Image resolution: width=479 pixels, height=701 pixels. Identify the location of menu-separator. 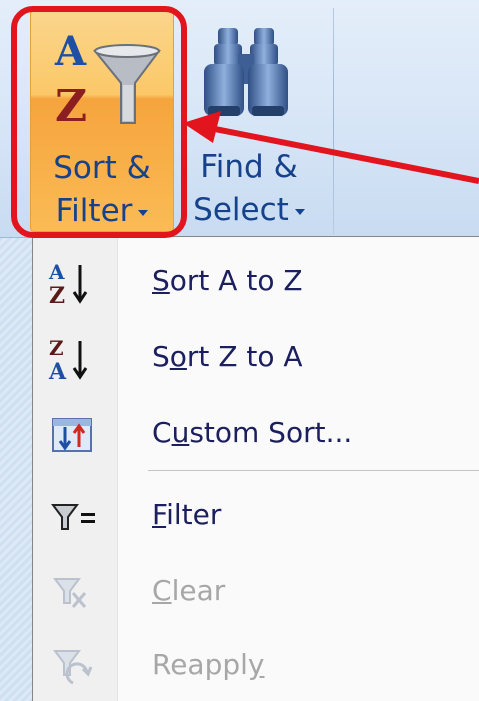
(313, 470).